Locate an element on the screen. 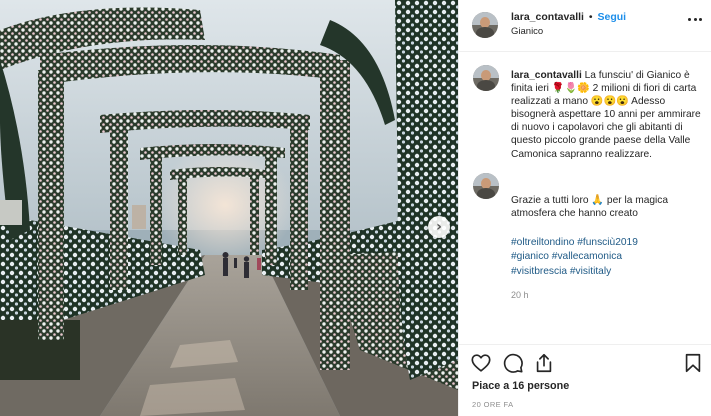 The image size is (711, 416). author-avatar is located at coordinates (485, 25).